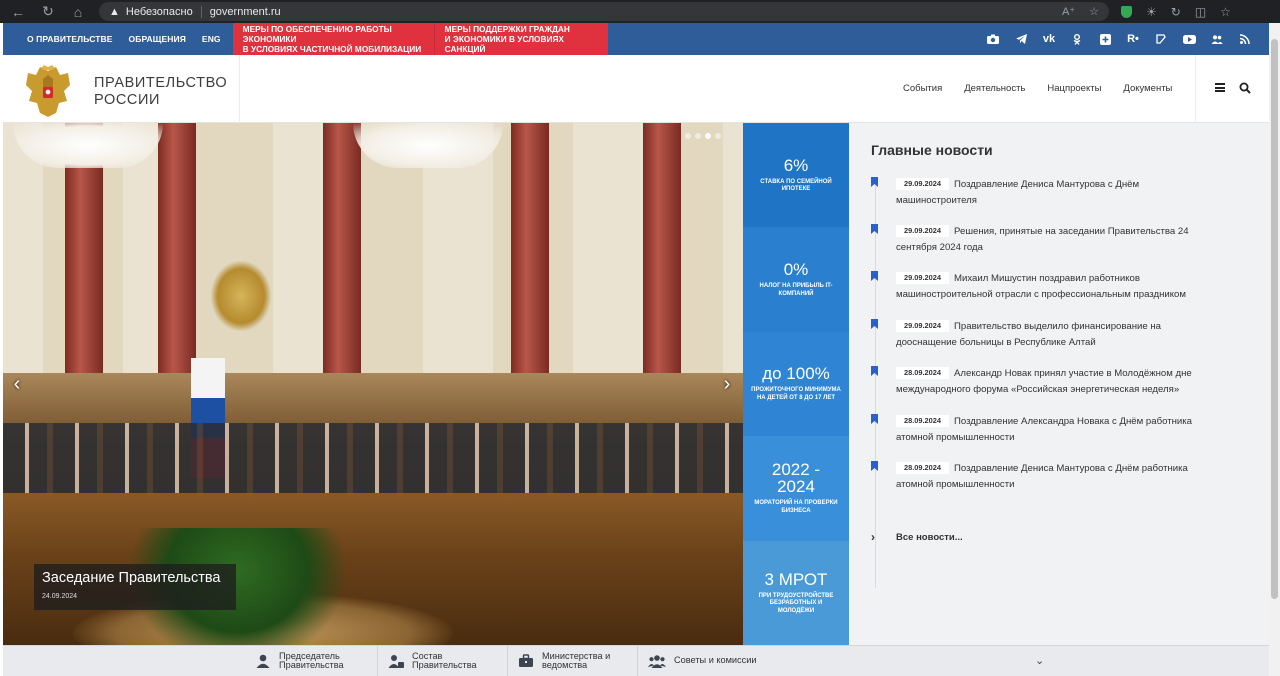  What do you see at coordinates (396, 661) in the screenshot?
I see `group-lock-icon` at bounding box center [396, 661].